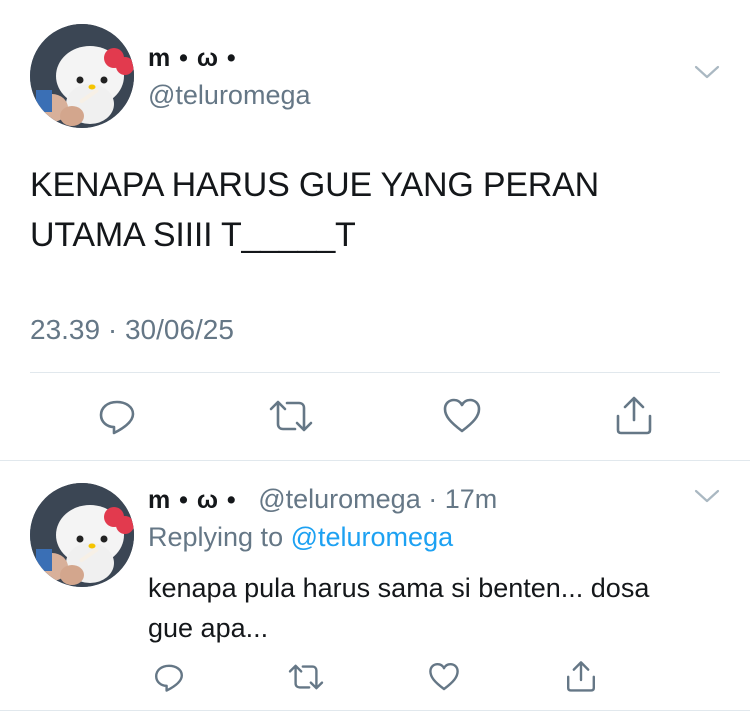 This screenshot has height=713, width=750. What do you see at coordinates (462, 499) in the screenshot?
I see `tweet-age: · 17m` at bounding box center [462, 499].